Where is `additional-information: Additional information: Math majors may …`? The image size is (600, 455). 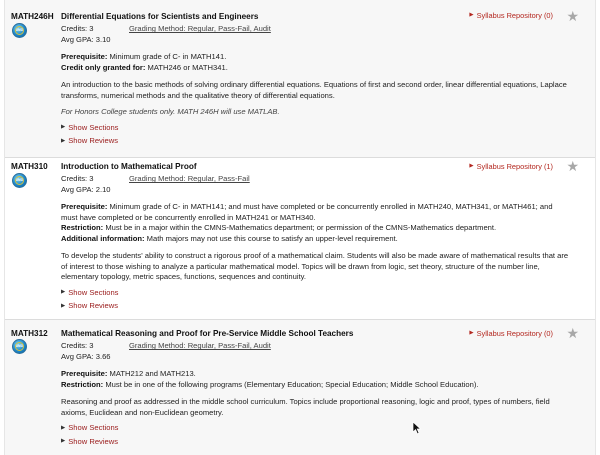 additional-information: Additional information: Math majors may … is located at coordinates (229, 238).